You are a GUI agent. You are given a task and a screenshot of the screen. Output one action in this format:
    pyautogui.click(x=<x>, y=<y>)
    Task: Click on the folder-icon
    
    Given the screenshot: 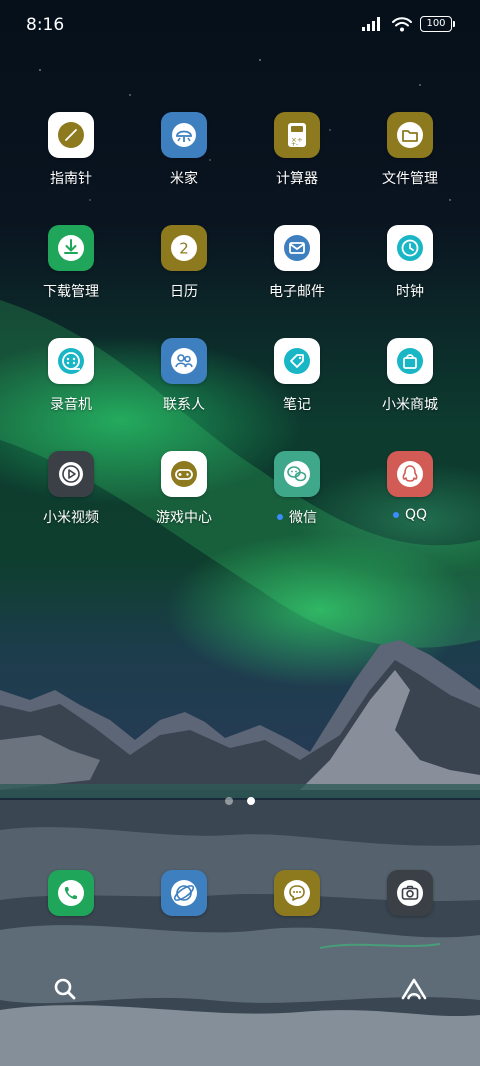 What is the action you would take?
    pyautogui.click(x=410, y=135)
    